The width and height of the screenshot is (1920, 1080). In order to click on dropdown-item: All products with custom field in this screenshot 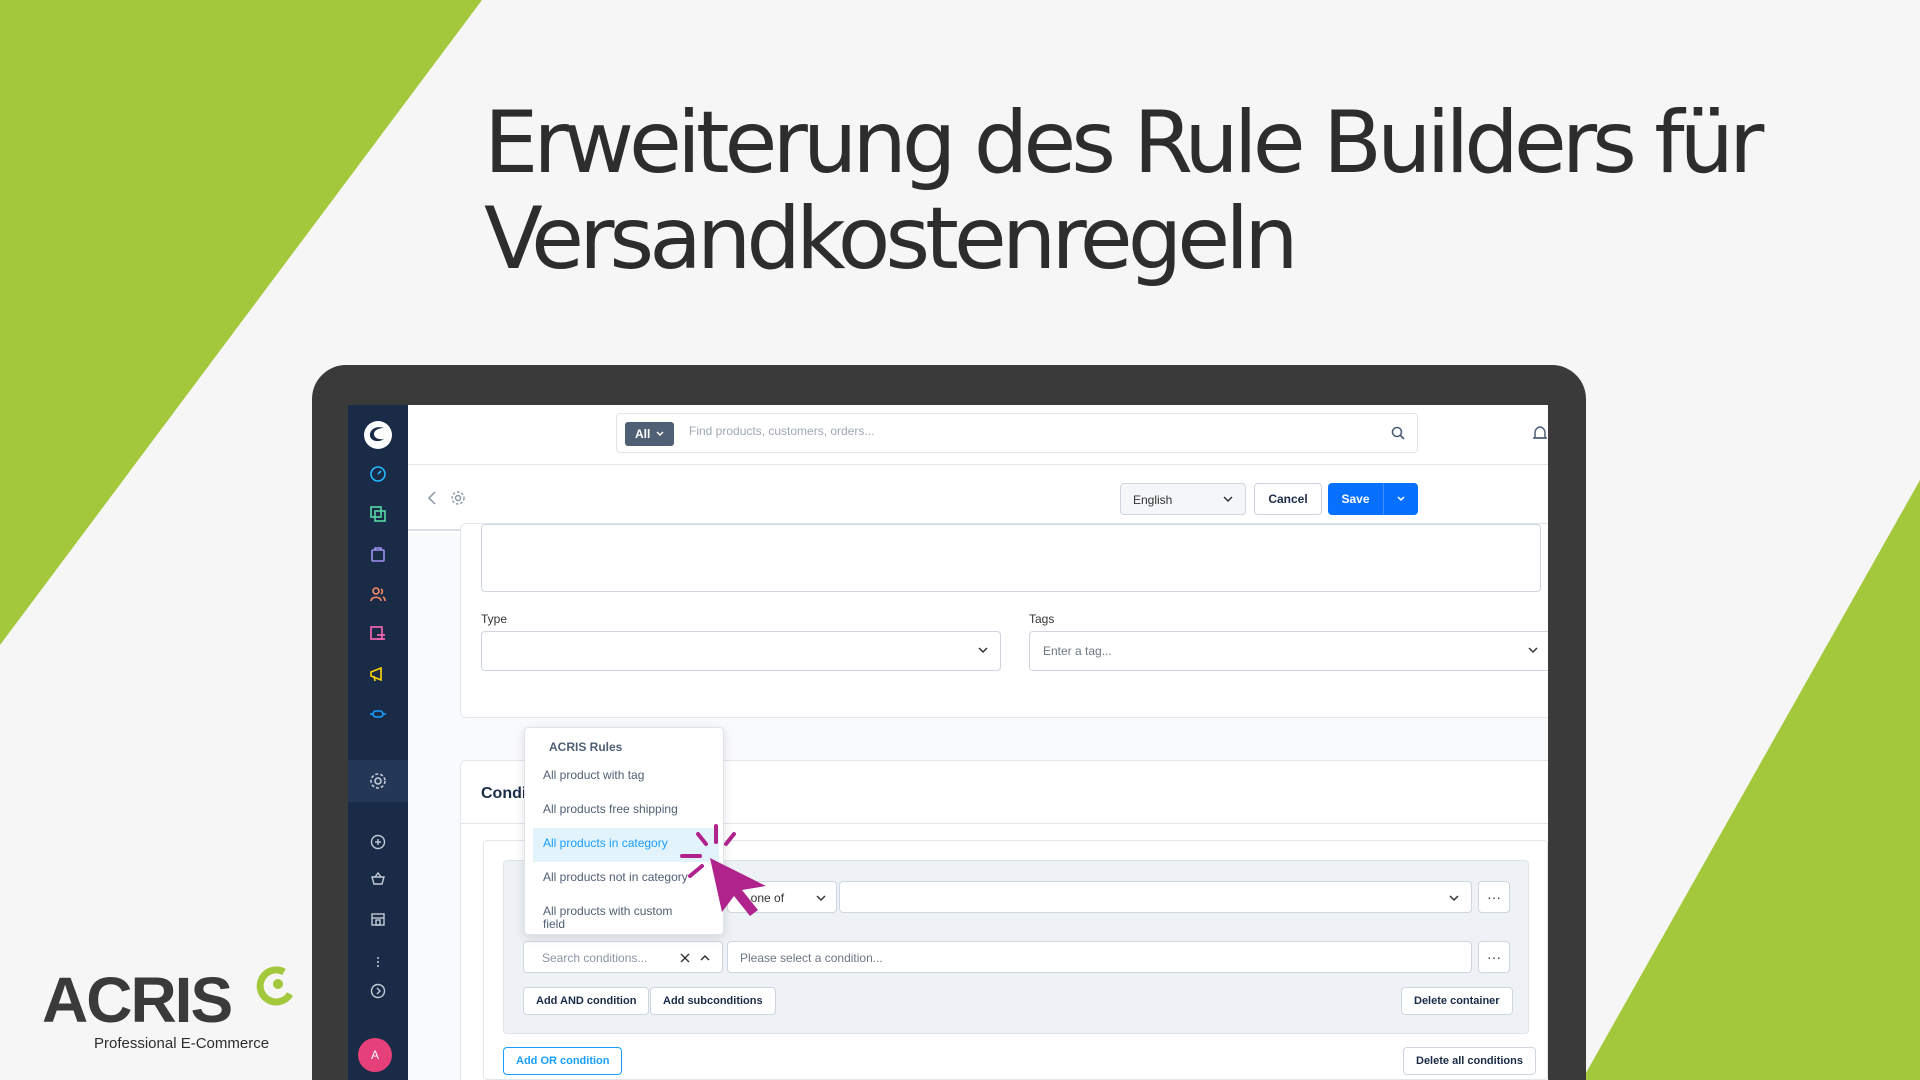, I will do `click(608, 913)`.